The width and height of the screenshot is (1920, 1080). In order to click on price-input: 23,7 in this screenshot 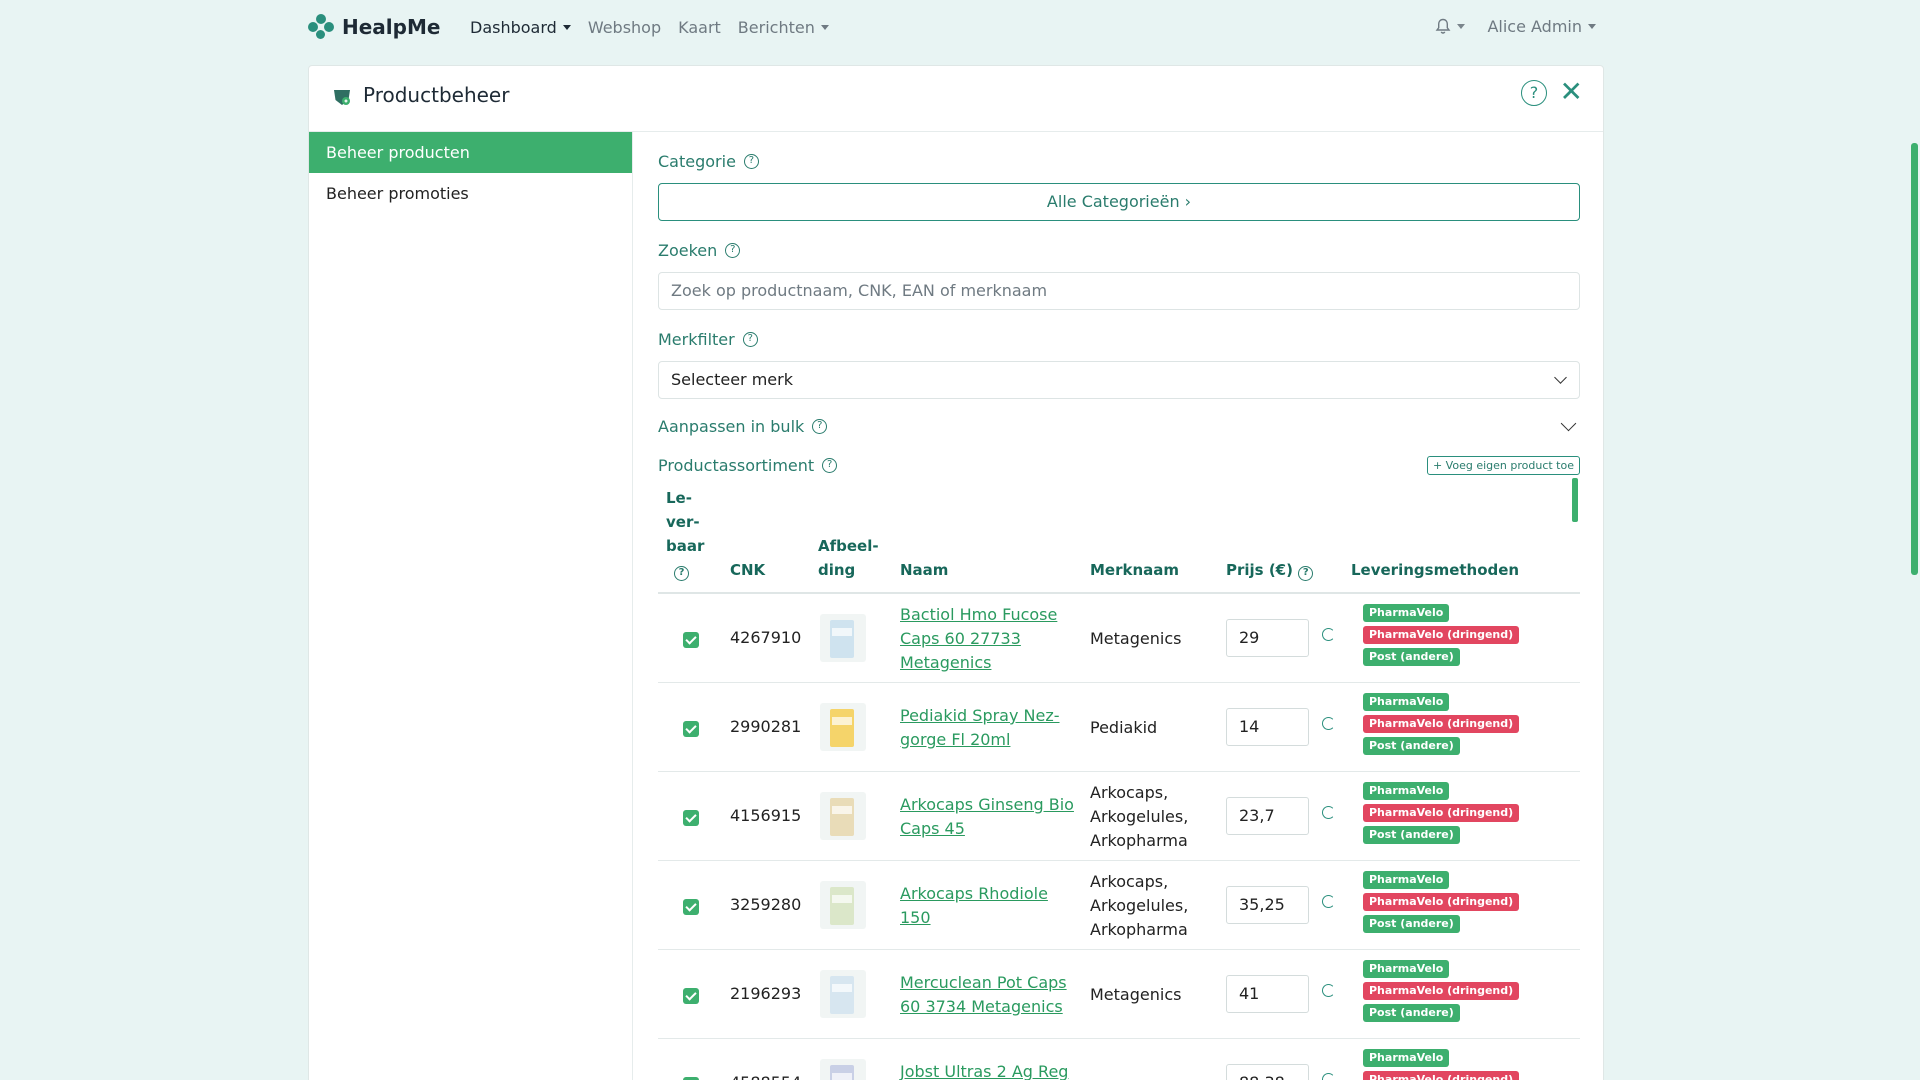, I will do `click(1267, 816)`.